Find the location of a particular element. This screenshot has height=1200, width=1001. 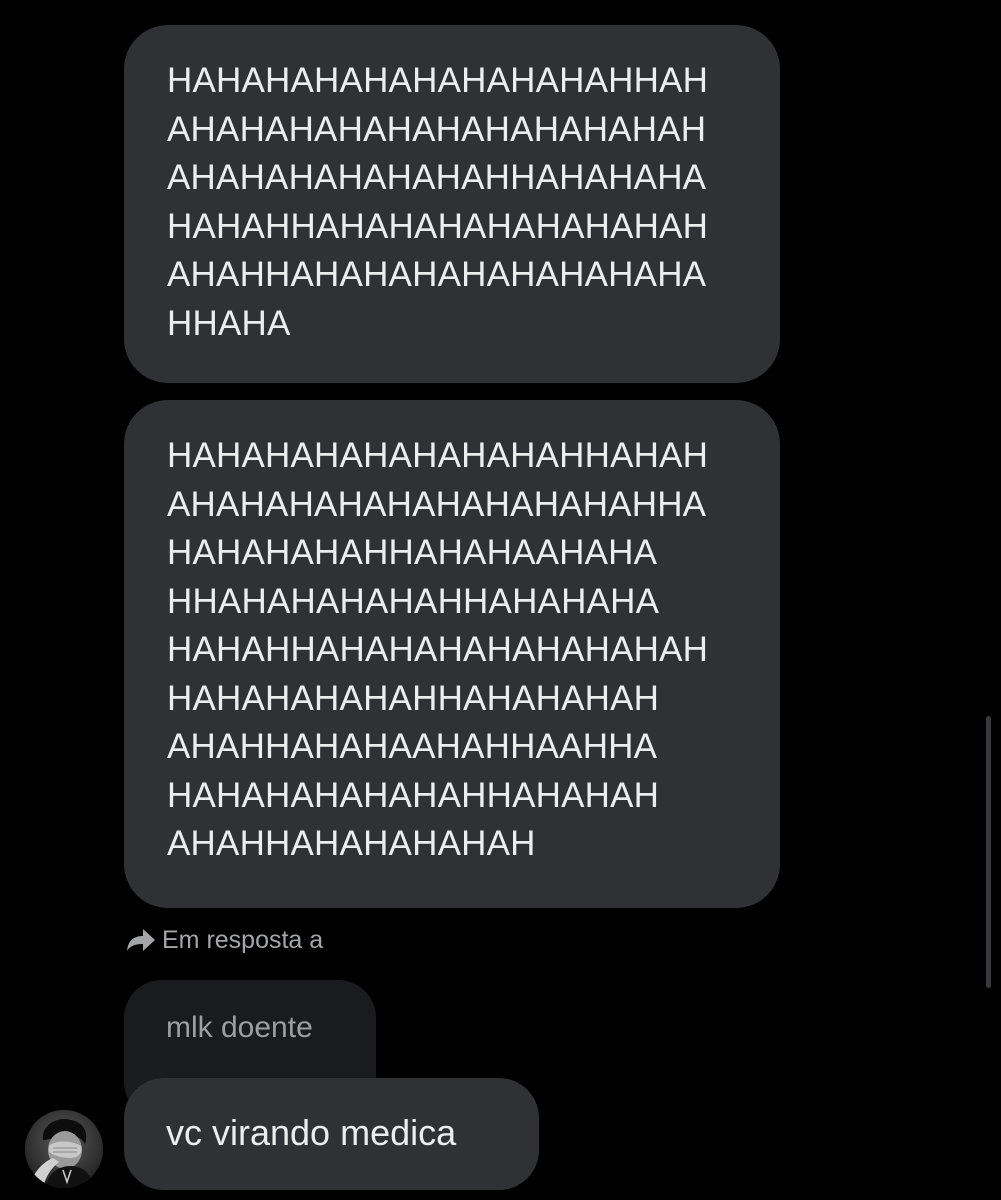

message-line: AHAHAHAHAHAHAHHAHAHAHA is located at coordinates (437, 177).